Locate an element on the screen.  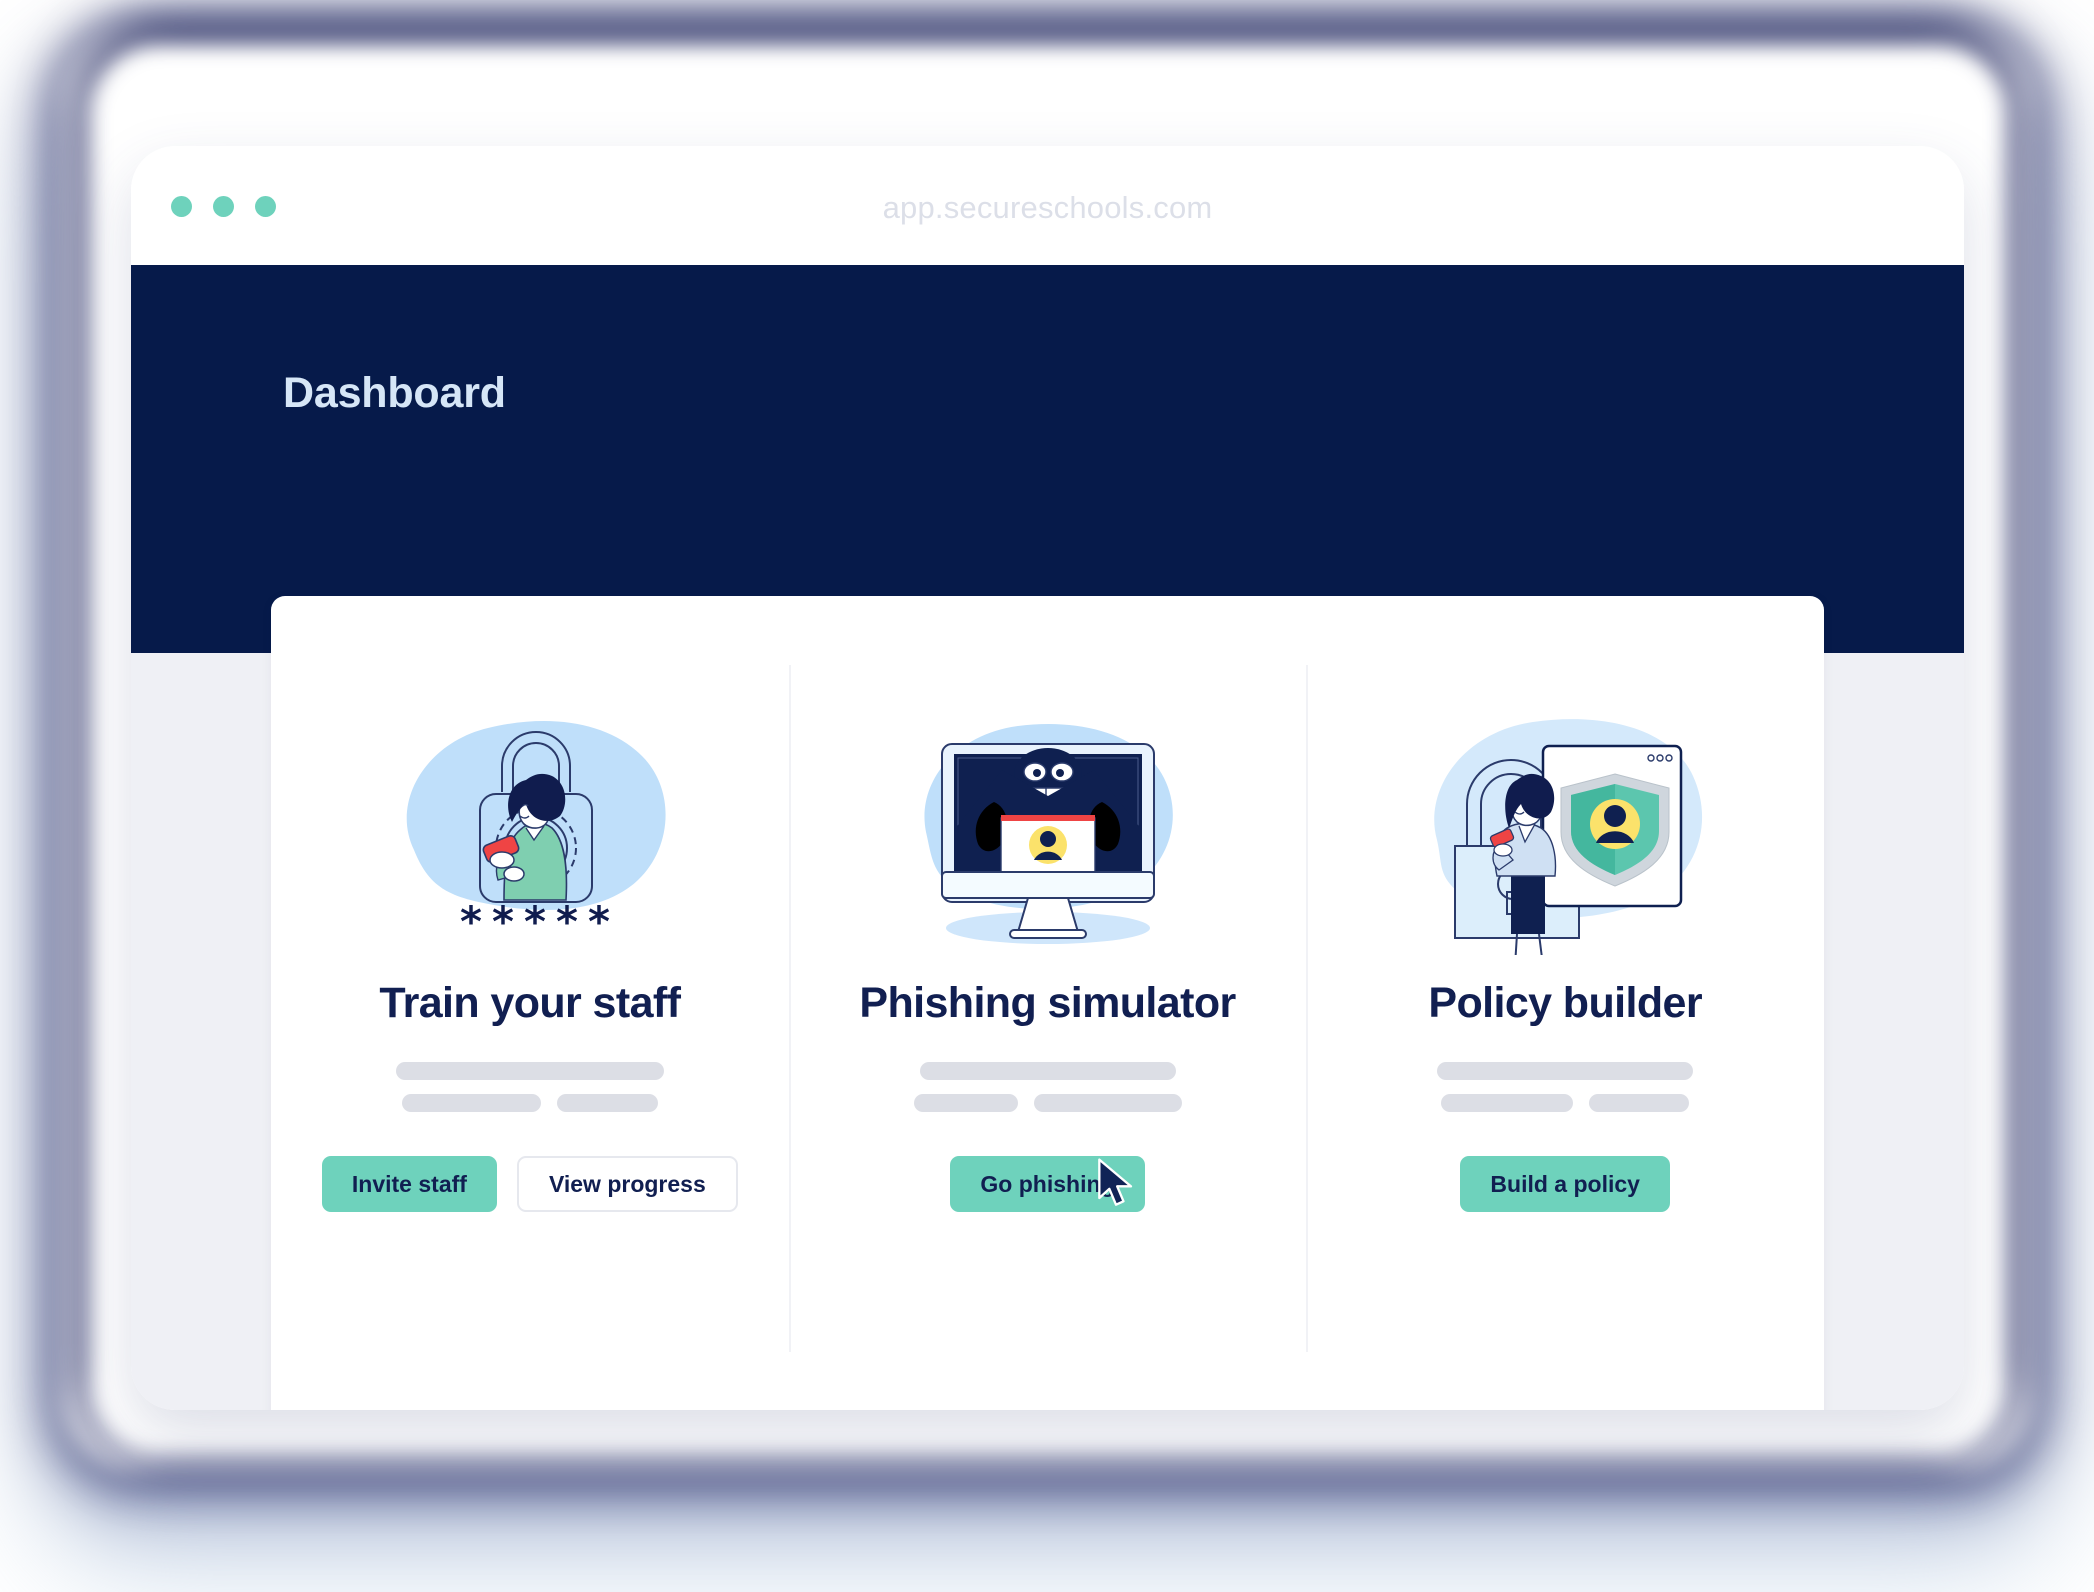
woman-shield-browser-padlock-icon is located at coordinates (1565, 827).